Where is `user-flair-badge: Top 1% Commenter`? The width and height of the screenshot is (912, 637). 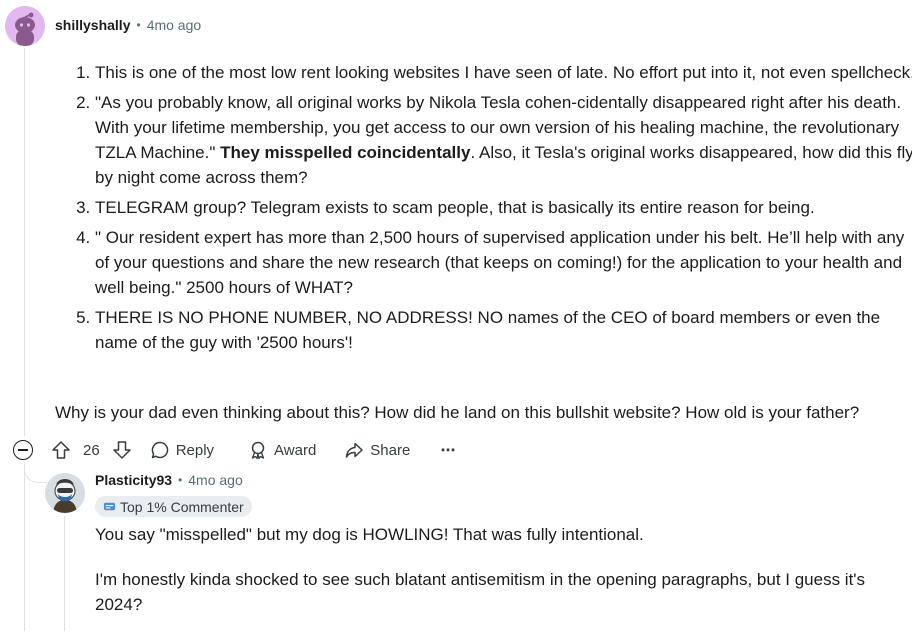 user-flair-badge: Top 1% Commenter is located at coordinates (173, 506).